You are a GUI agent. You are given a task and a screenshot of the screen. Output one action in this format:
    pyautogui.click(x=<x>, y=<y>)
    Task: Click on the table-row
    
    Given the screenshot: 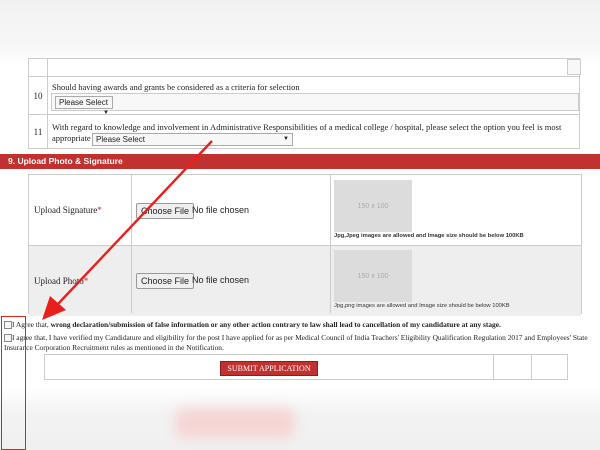 What is the action you would take?
    pyautogui.click(x=304, y=67)
    